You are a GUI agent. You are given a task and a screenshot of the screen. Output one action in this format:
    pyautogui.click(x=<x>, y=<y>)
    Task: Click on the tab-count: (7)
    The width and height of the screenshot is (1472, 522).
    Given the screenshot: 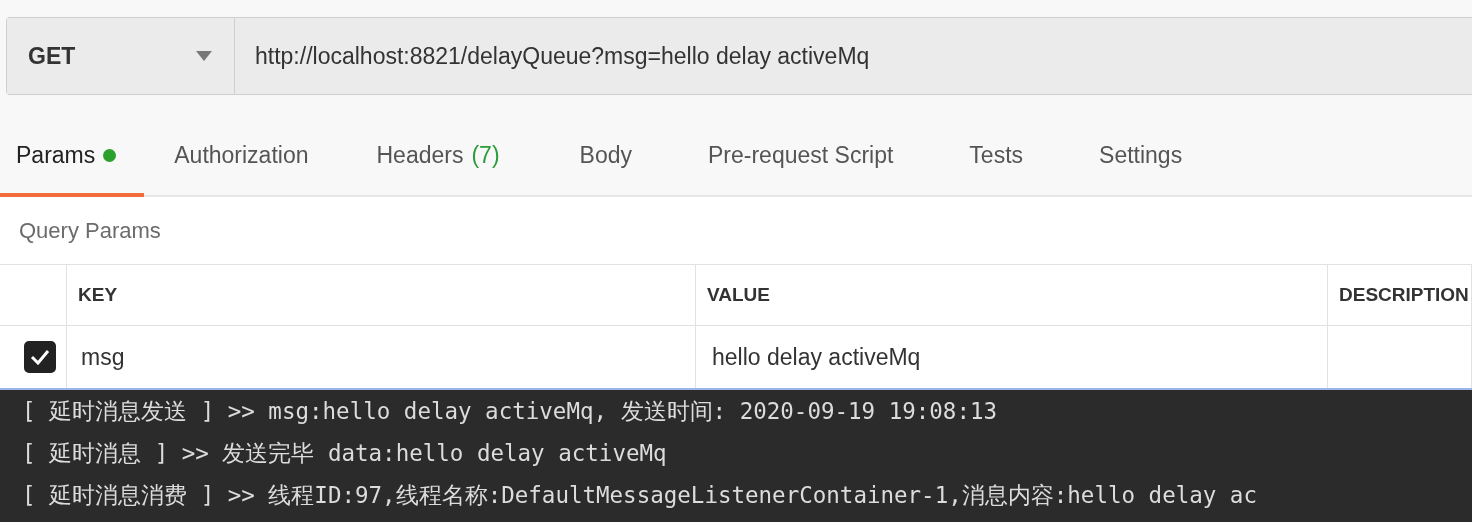 What is the action you would take?
    pyautogui.click(x=485, y=155)
    